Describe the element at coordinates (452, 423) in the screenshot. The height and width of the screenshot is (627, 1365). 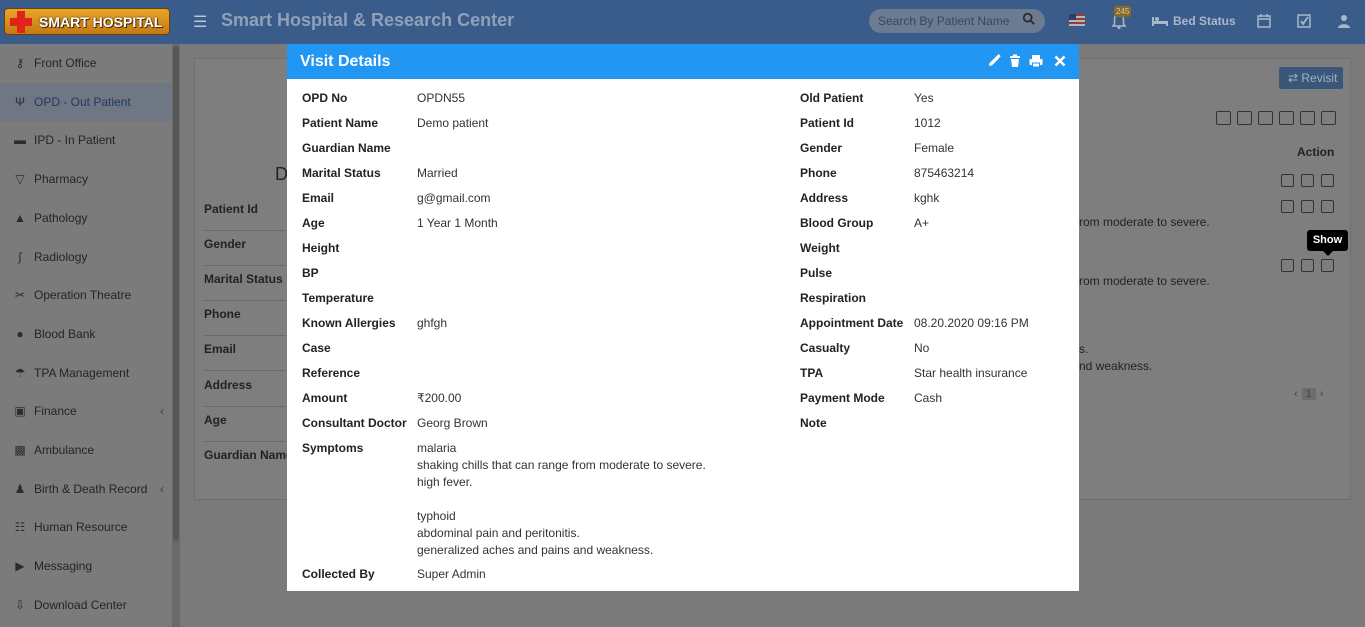
I see `field-value: Georg Brown` at that location.